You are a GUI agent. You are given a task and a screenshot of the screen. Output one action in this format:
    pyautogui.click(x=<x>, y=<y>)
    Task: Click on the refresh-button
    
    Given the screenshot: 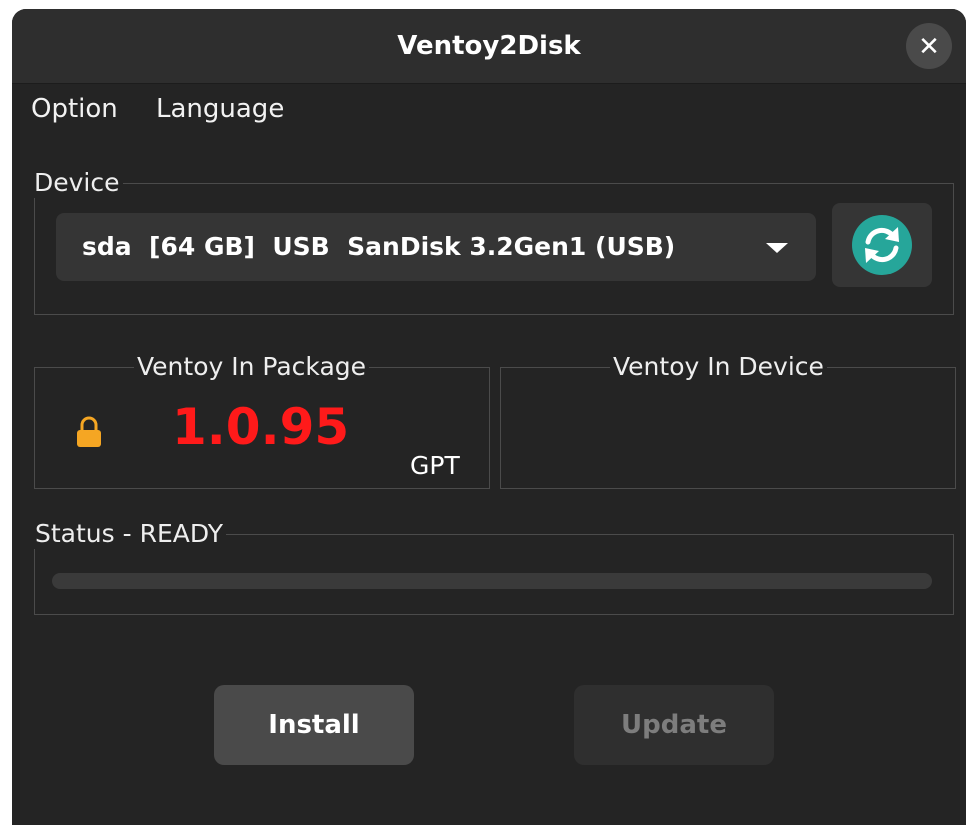 What is the action you would take?
    pyautogui.click(x=882, y=245)
    